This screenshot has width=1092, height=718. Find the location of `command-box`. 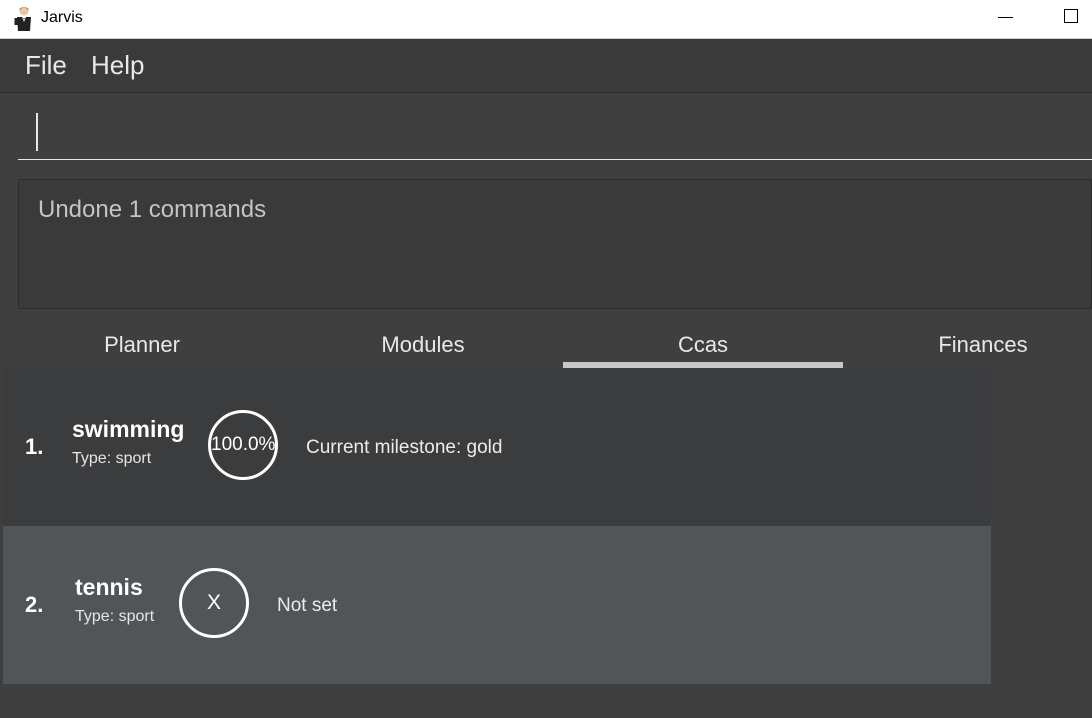

command-box is located at coordinates (546, 133).